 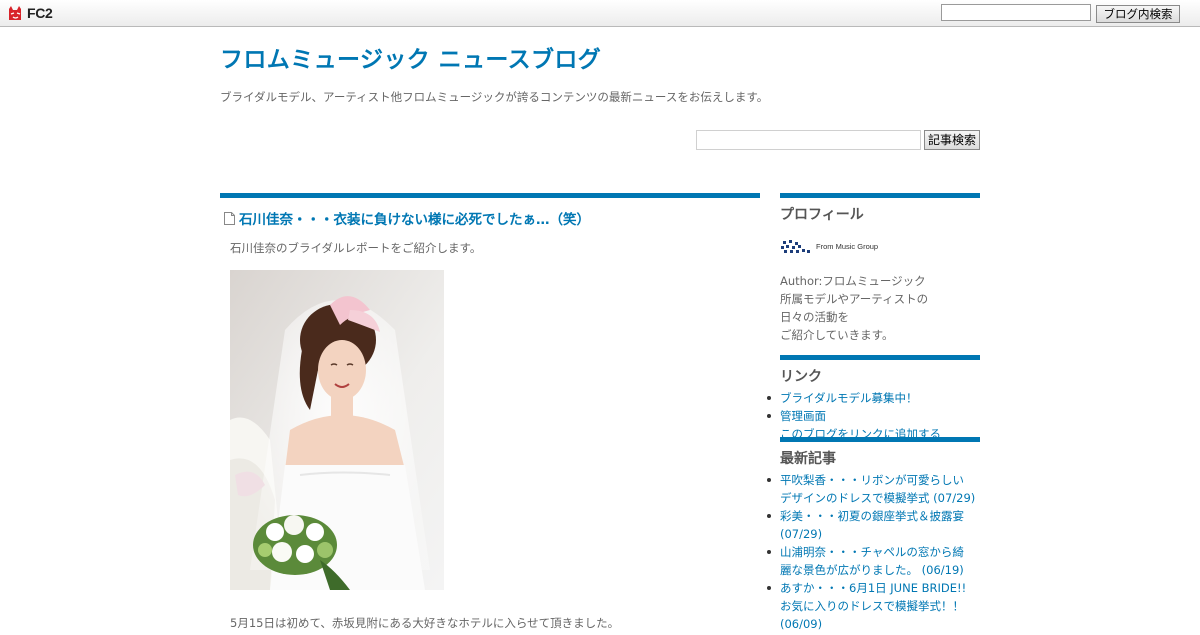 I want to click on profile-line: ご紹介していきます。, so click(x=837, y=335).